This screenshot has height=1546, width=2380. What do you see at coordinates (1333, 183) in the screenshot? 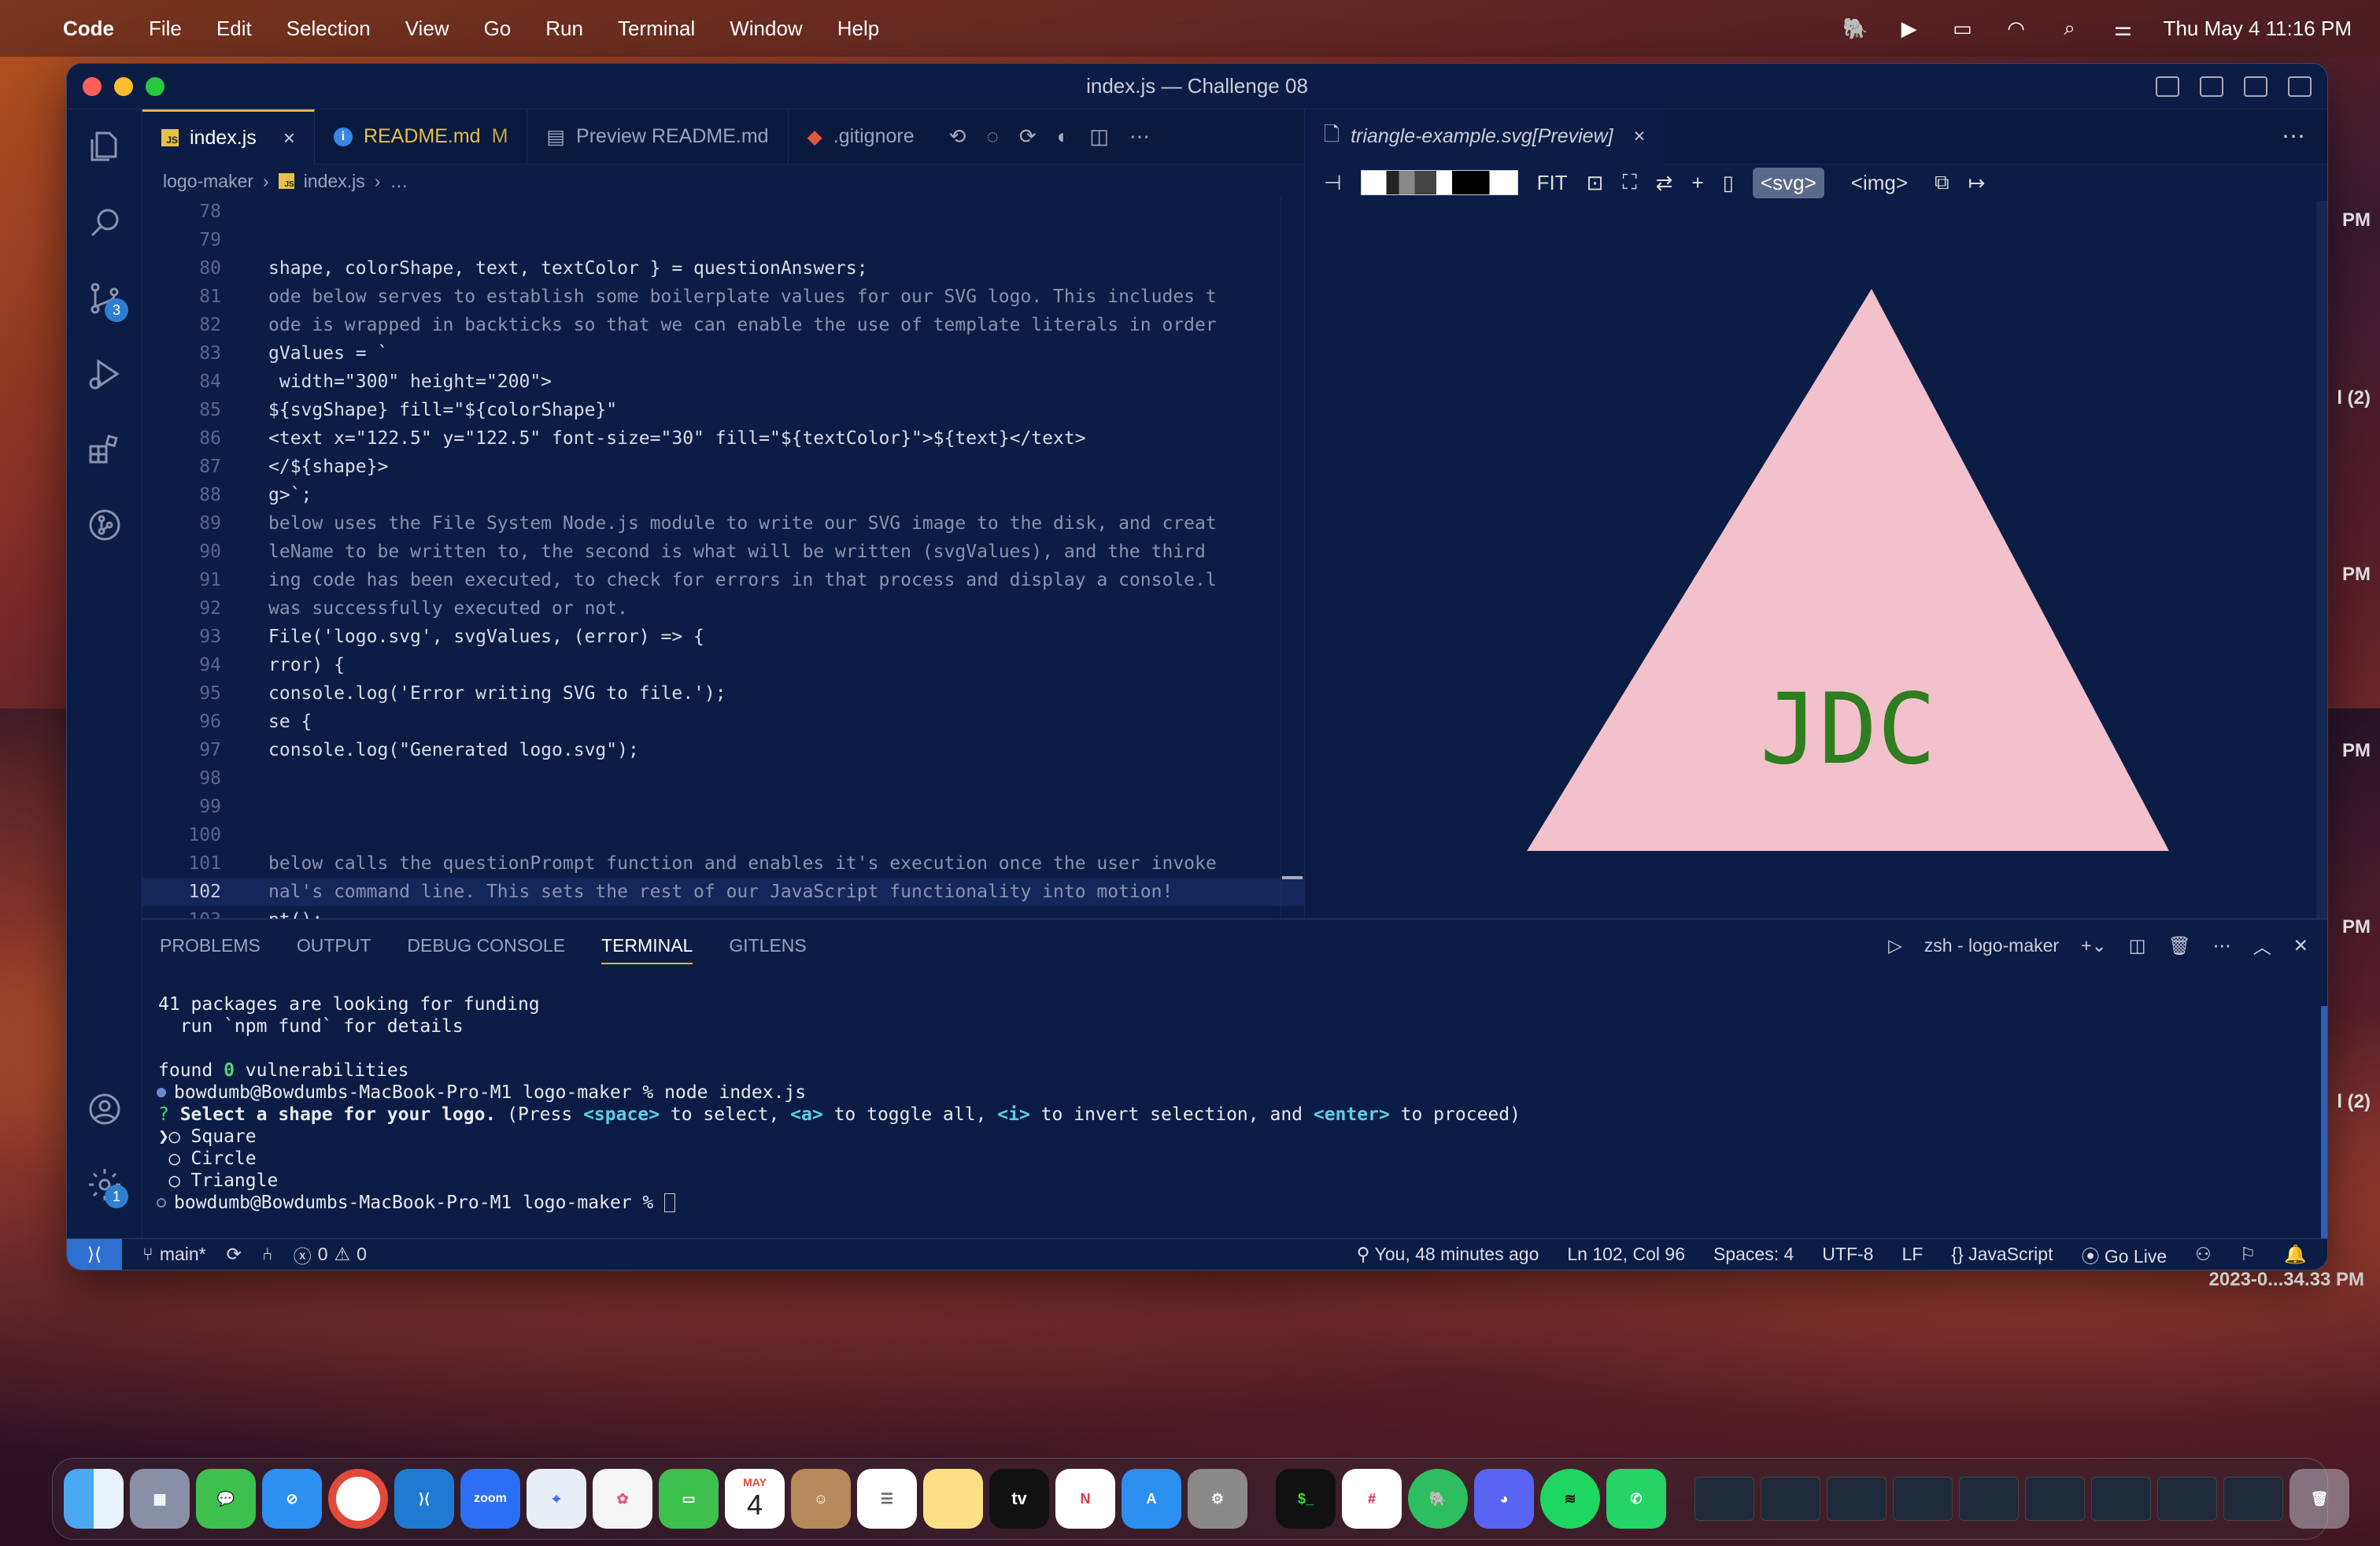
I see `pin-icon: ⊣` at bounding box center [1333, 183].